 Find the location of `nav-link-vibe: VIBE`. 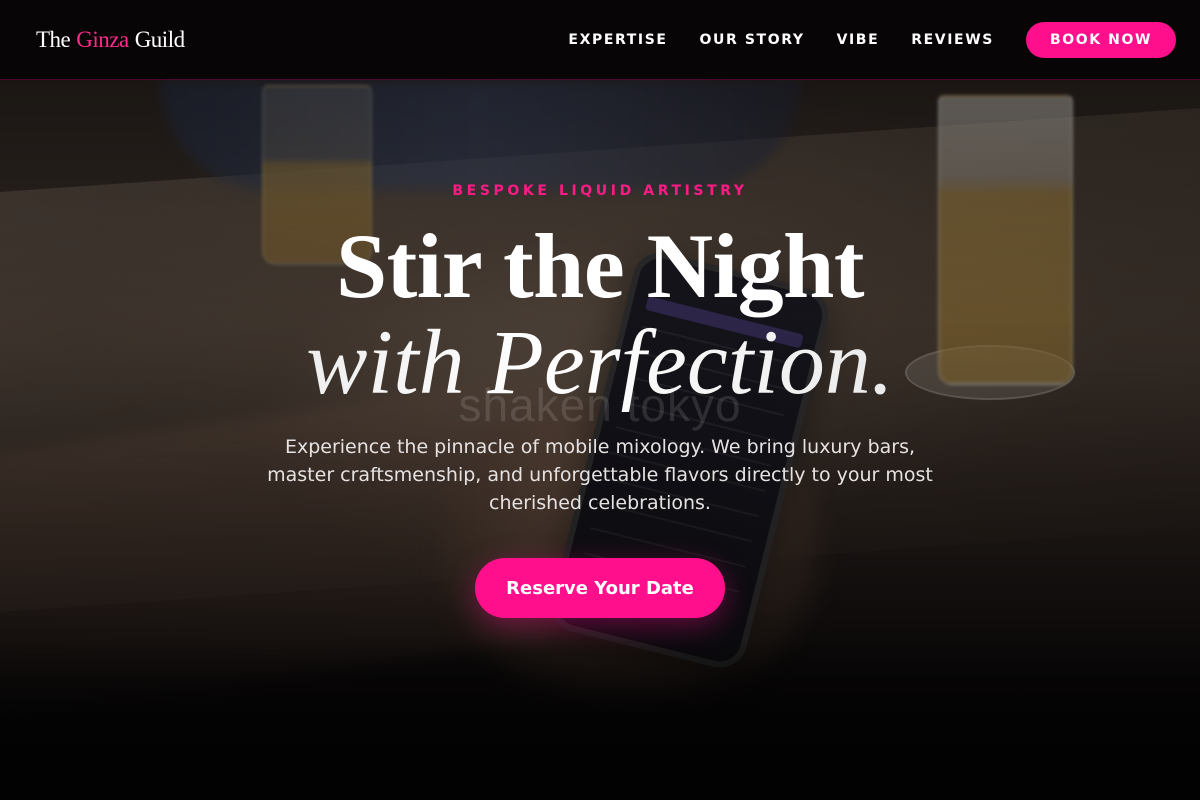

nav-link-vibe: VIBE is located at coordinates (858, 40).